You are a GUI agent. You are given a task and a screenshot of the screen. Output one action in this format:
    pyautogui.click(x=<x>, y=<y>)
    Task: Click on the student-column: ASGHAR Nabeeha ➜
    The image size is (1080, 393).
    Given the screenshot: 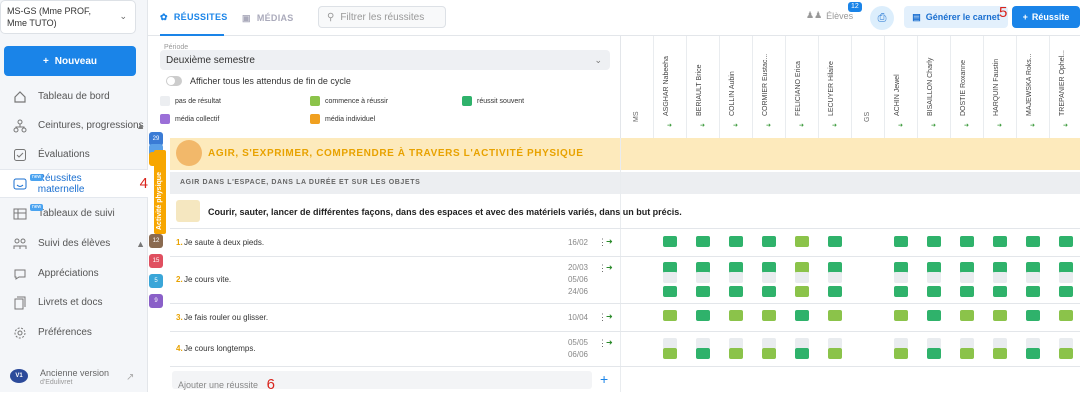 What is the action you would take?
    pyautogui.click(x=670, y=87)
    